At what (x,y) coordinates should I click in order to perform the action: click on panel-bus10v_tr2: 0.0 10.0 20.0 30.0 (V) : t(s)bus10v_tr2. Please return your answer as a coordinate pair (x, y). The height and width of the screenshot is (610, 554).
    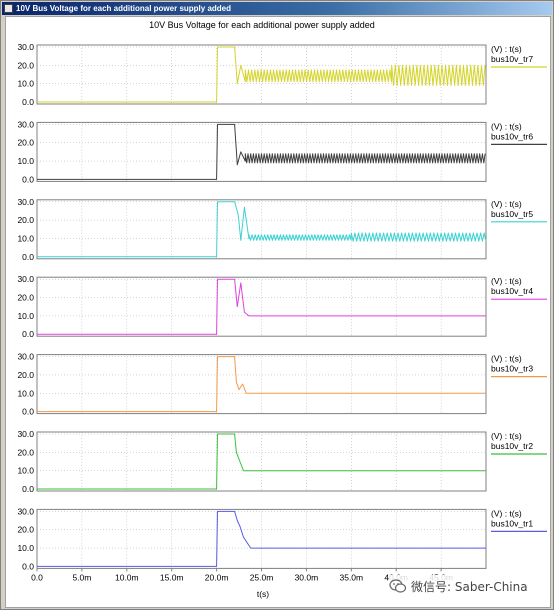
    Looking at the image, I should click on (282, 461).